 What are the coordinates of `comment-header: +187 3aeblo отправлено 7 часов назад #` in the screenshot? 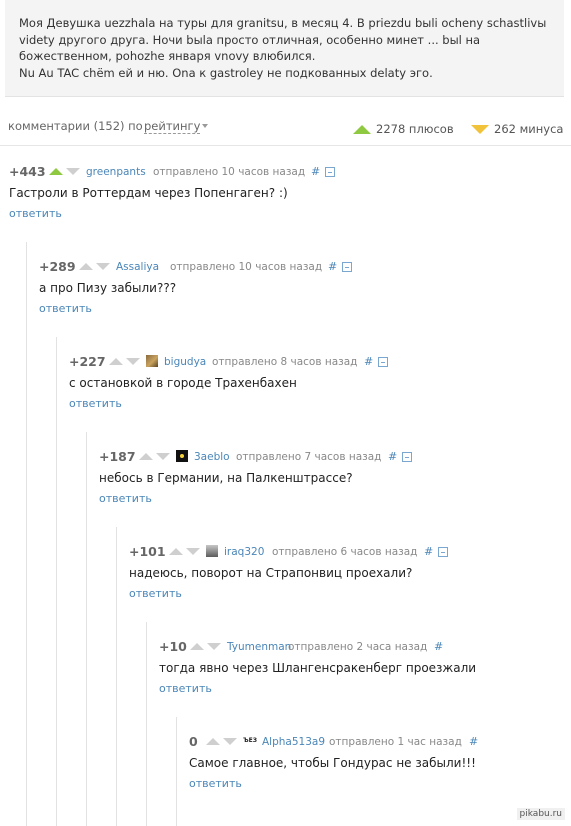 It's located at (335, 457).